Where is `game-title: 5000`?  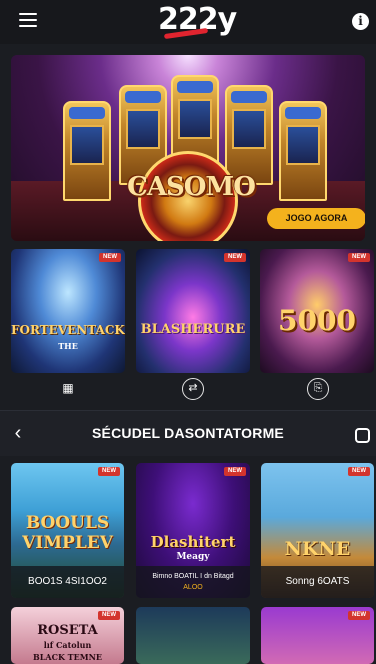
game-title: 5000 is located at coordinates (317, 320).